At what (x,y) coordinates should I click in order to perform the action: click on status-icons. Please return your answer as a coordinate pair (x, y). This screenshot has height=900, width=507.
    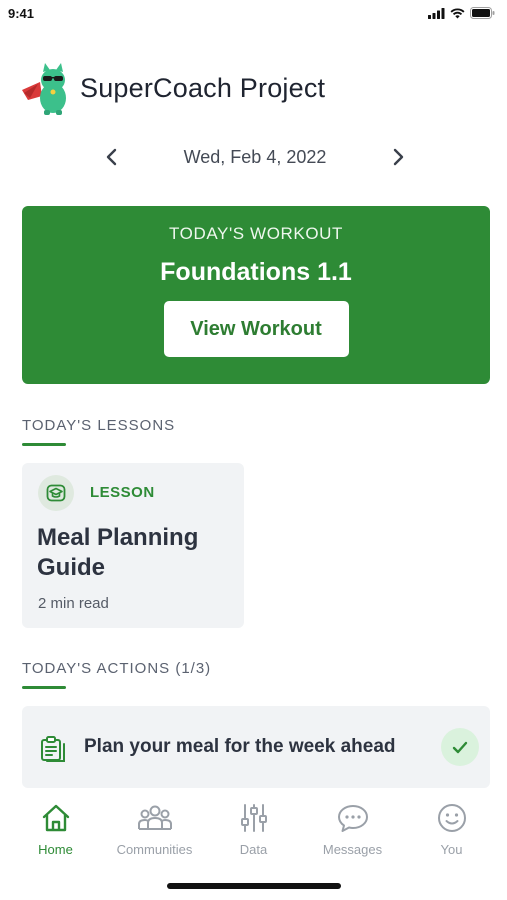
    Looking at the image, I should click on (461, 13).